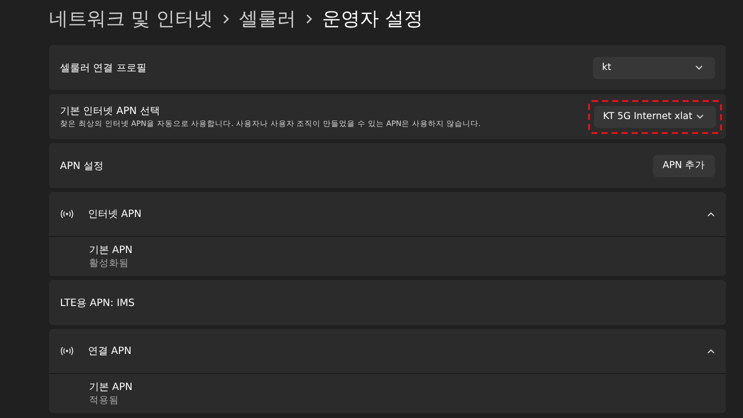 The width and height of the screenshot is (743, 418). I want to click on breadcrumb-item: 네트워크 및 인터넷, so click(131, 19).